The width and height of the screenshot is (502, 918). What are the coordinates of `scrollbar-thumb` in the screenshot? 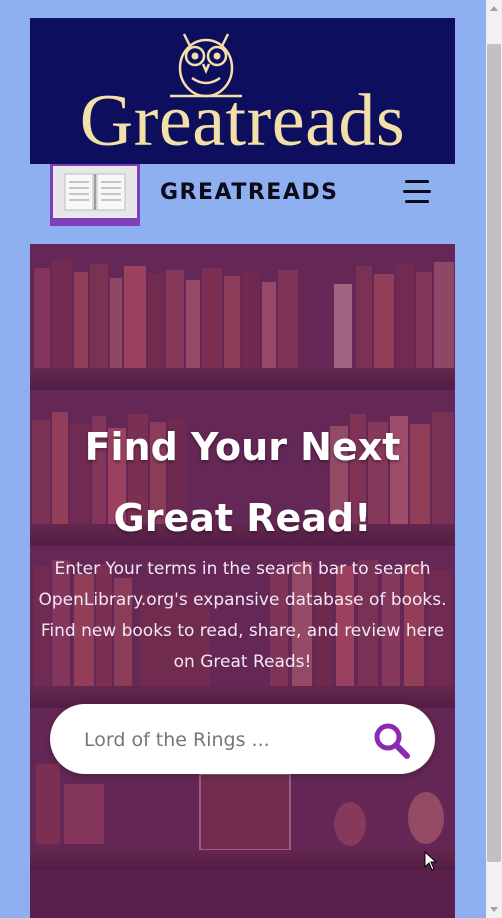 It's located at (494, 453).